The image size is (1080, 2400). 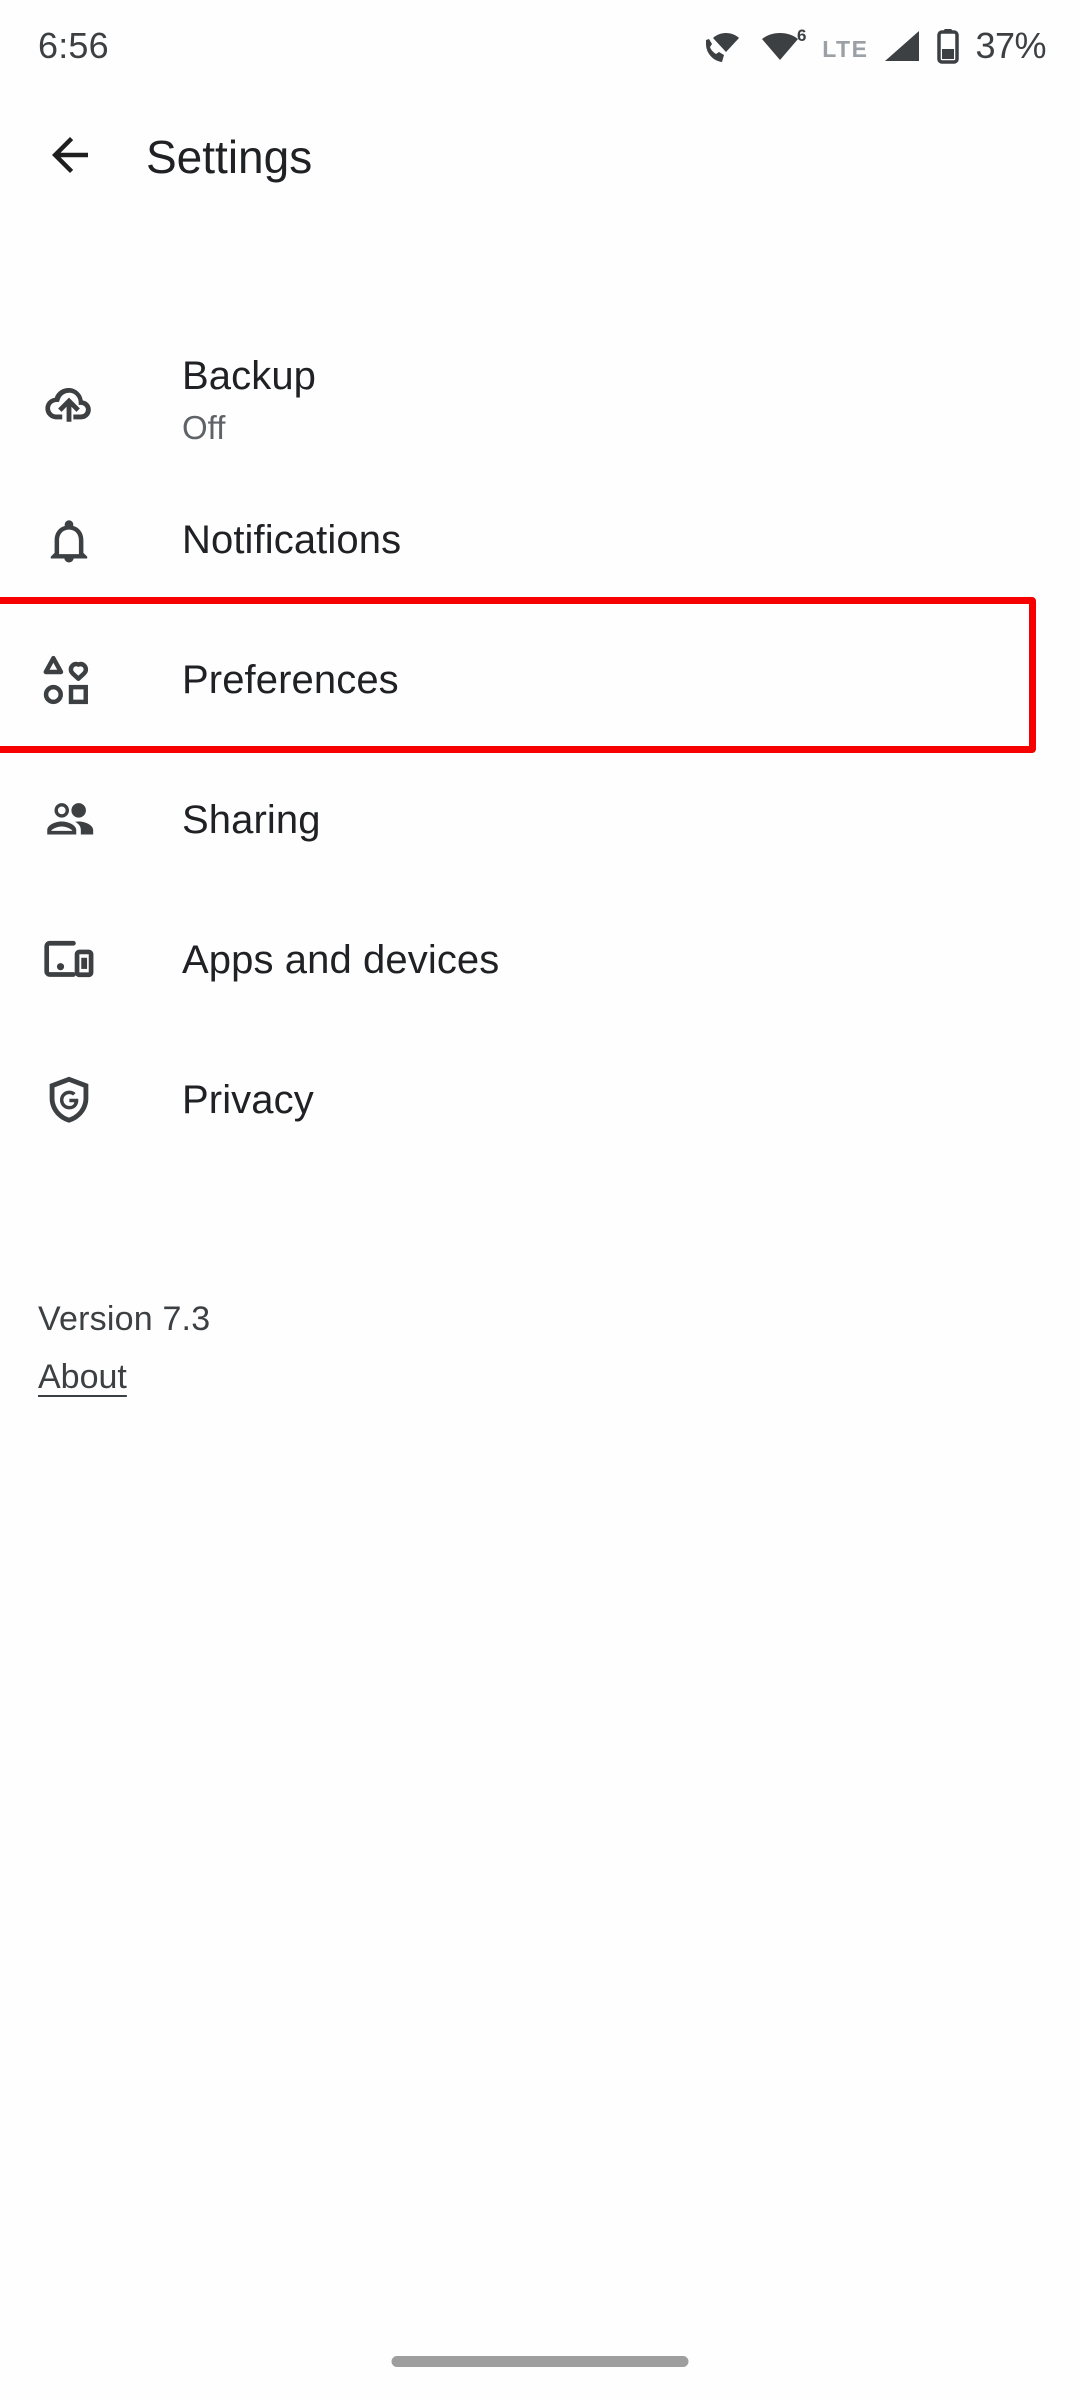 What do you see at coordinates (249, 375) in the screenshot?
I see `settings-row-label: Backup` at bounding box center [249, 375].